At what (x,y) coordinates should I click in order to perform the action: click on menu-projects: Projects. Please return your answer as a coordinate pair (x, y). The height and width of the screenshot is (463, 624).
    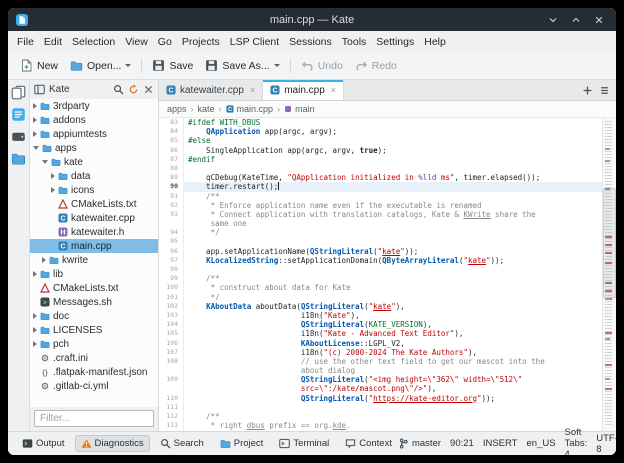
    Looking at the image, I should click on (201, 42).